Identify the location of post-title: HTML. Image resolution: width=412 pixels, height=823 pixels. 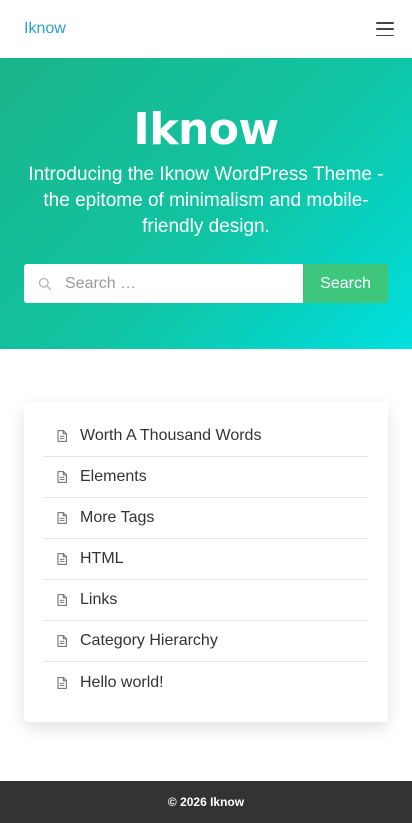
(102, 558).